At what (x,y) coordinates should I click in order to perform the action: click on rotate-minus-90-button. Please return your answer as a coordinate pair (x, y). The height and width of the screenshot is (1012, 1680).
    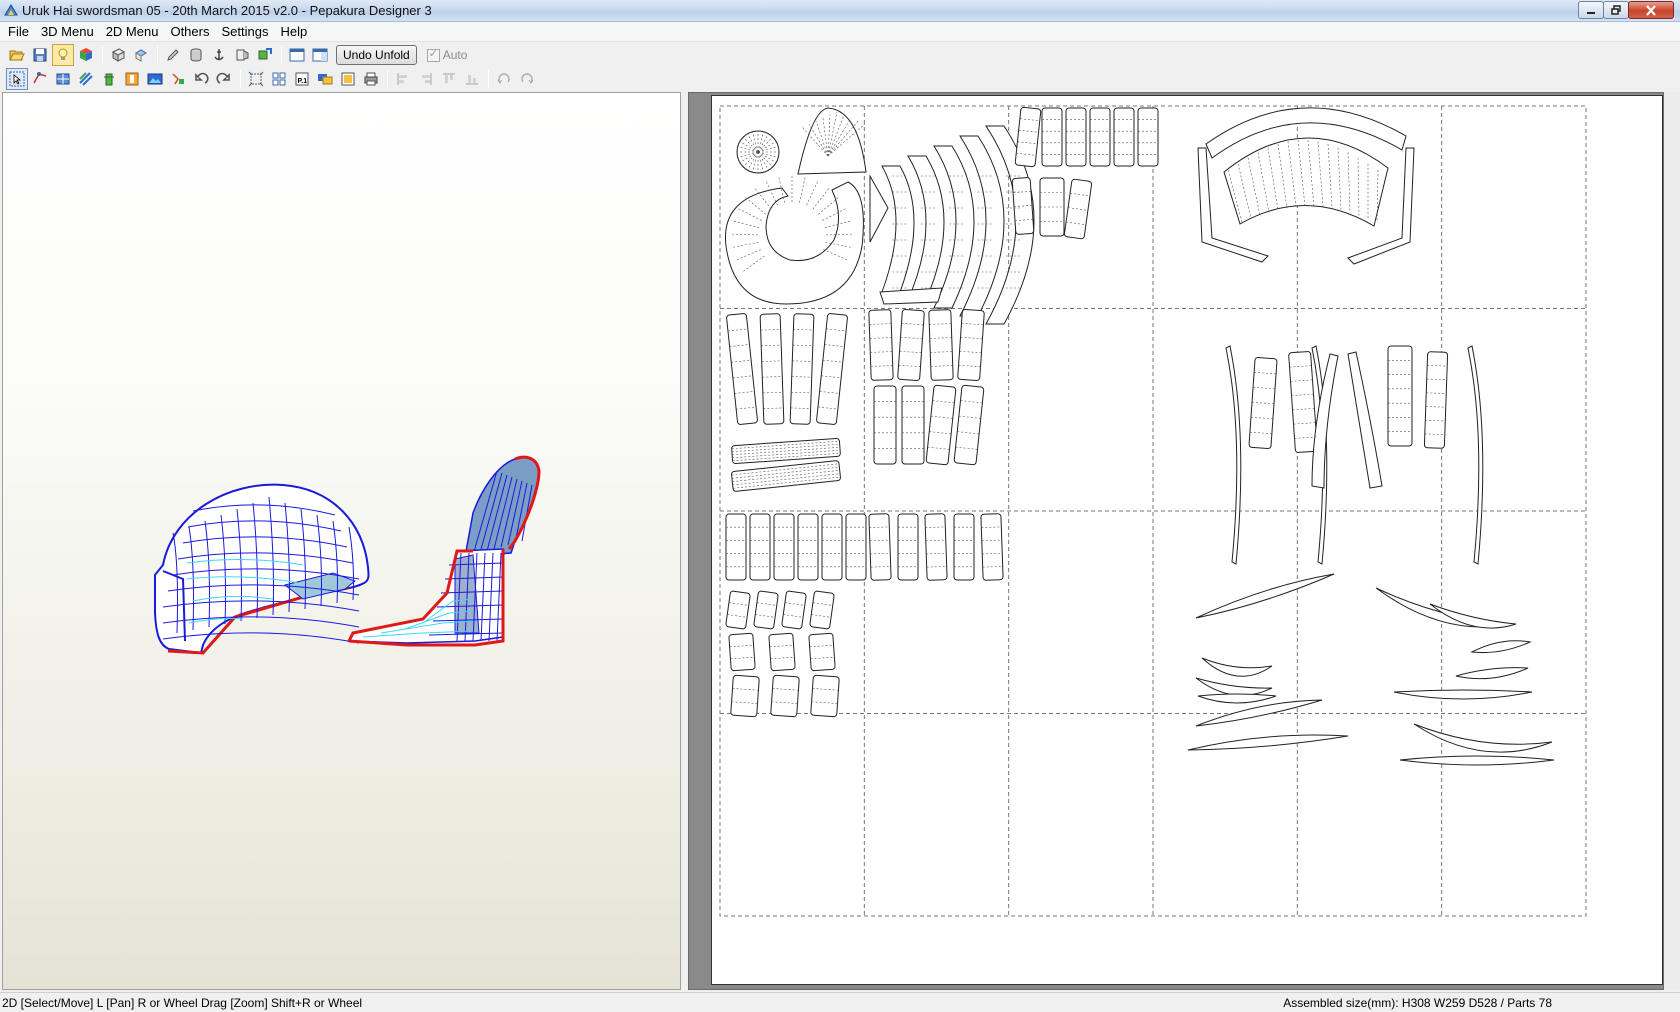
    Looking at the image, I should click on (527, 79).